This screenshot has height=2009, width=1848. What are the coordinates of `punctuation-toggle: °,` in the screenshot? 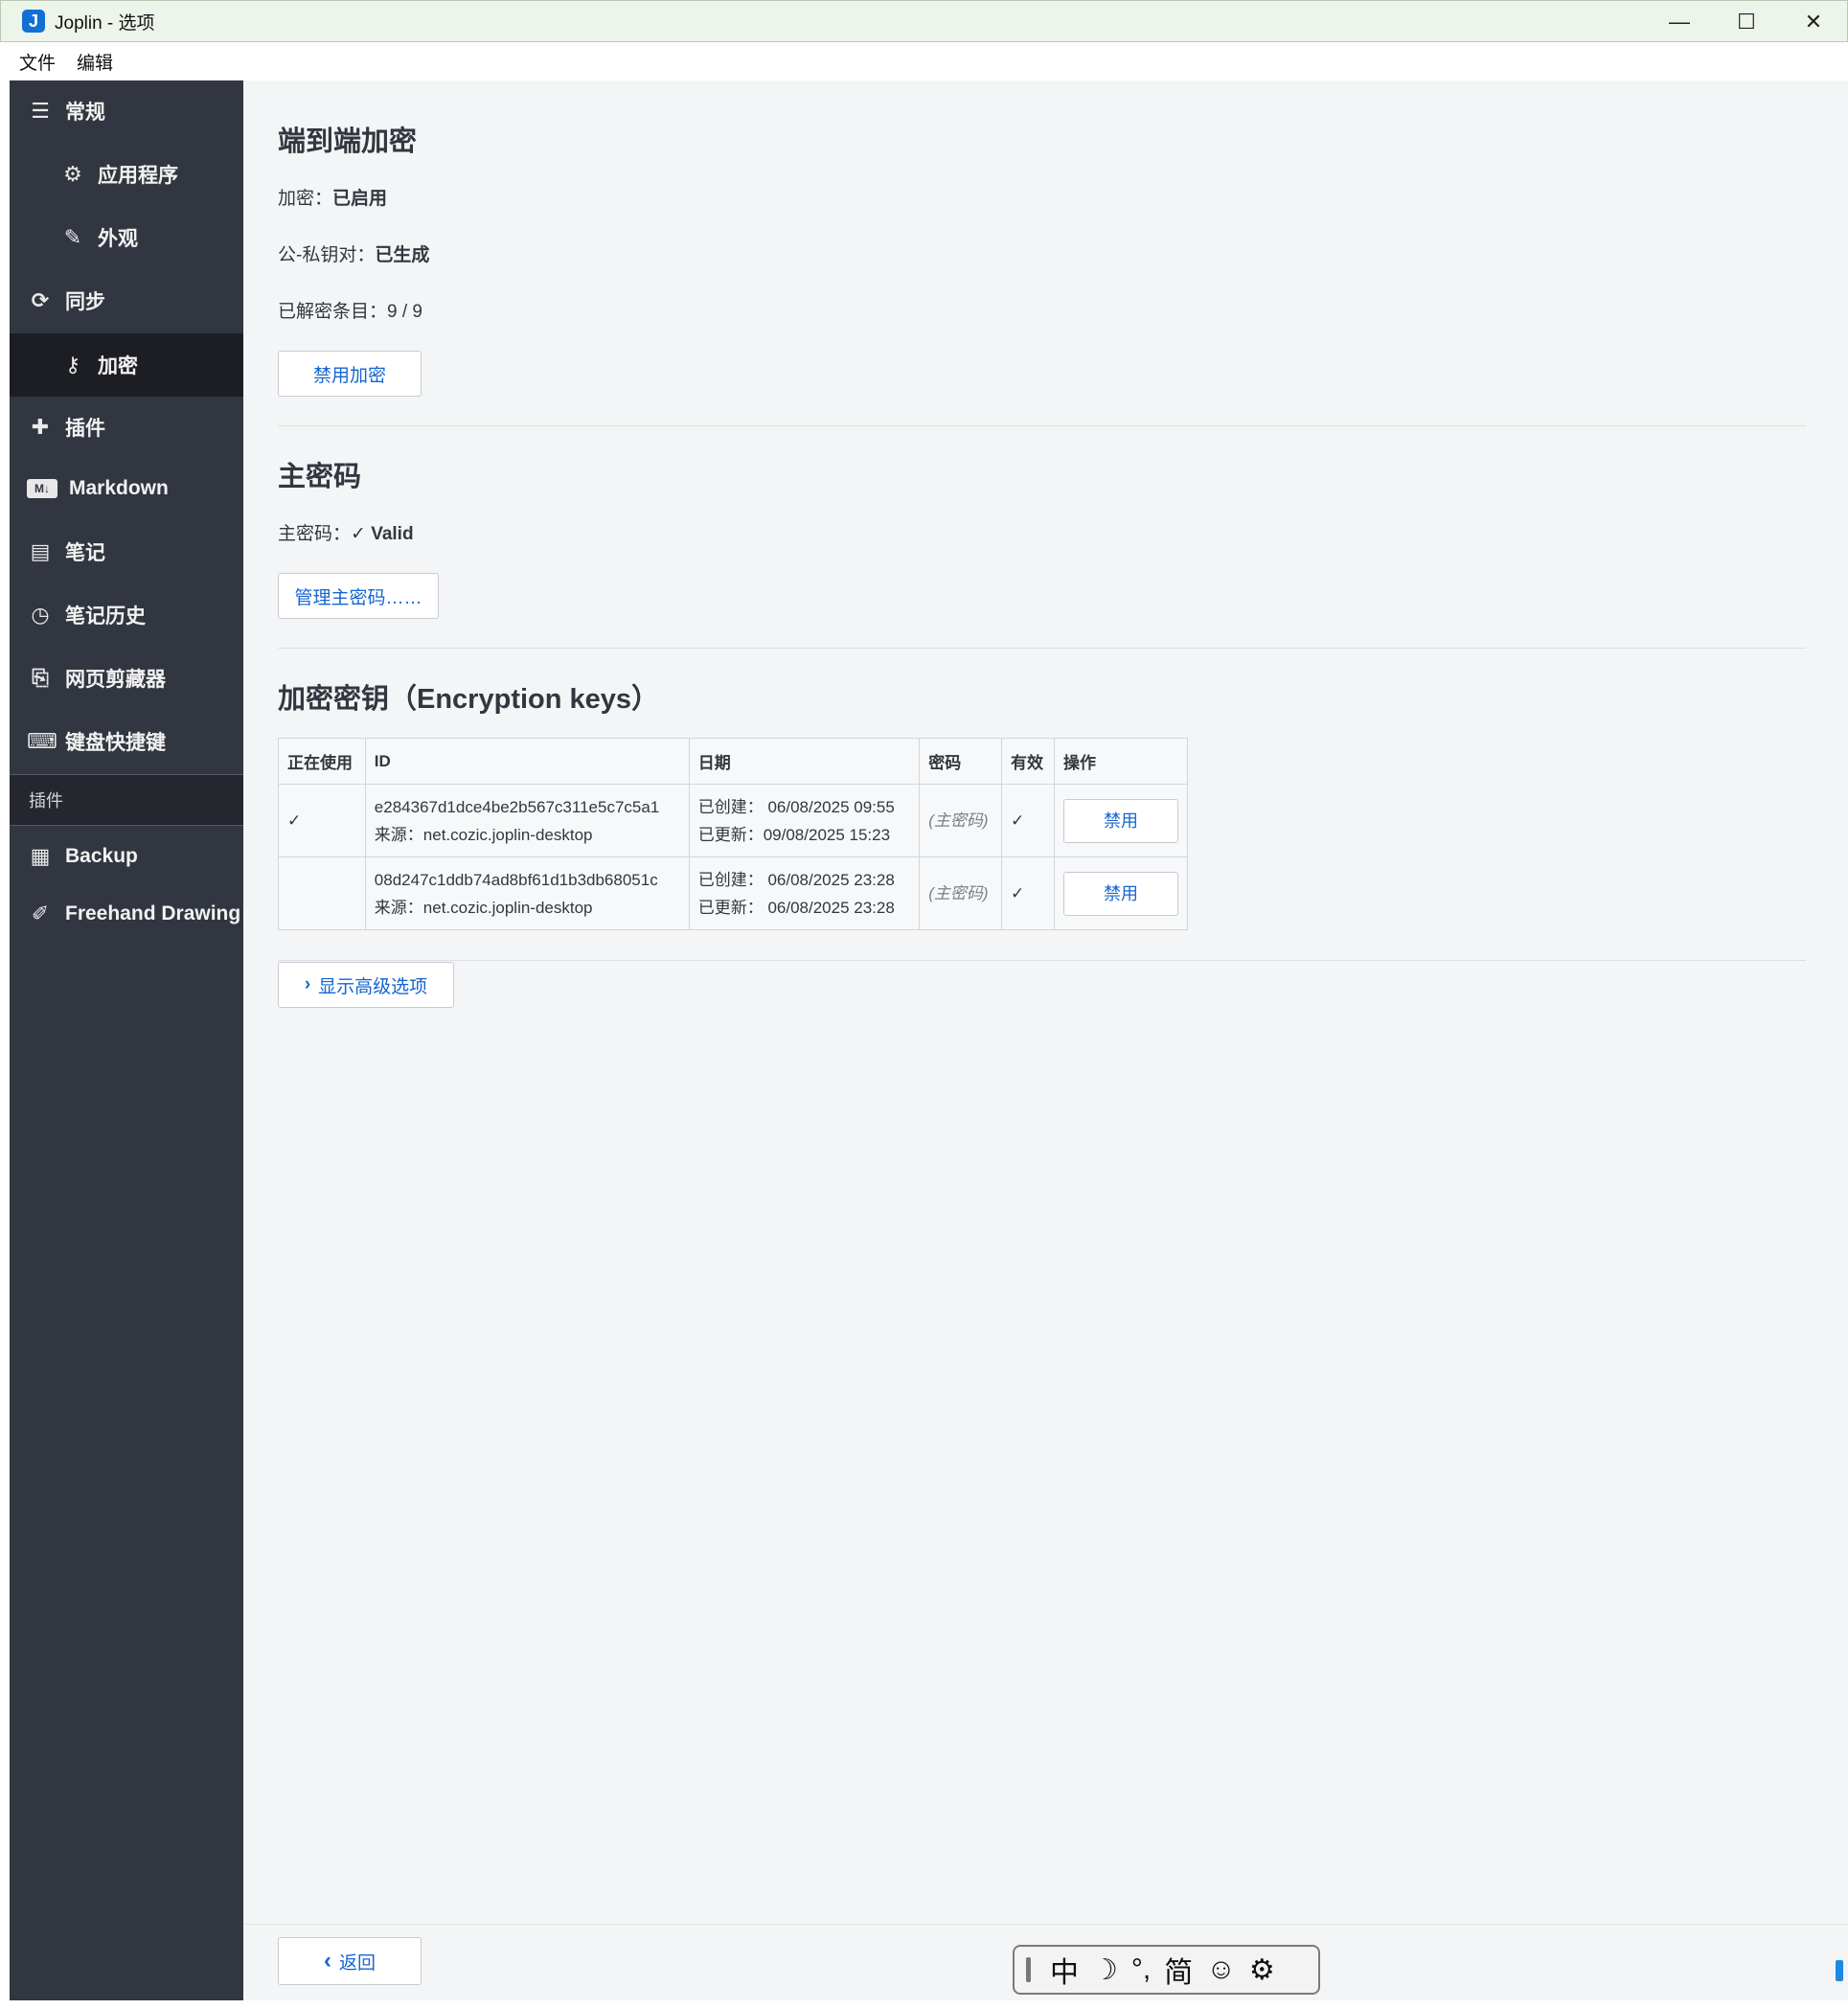 It's located at (1141, 1969).